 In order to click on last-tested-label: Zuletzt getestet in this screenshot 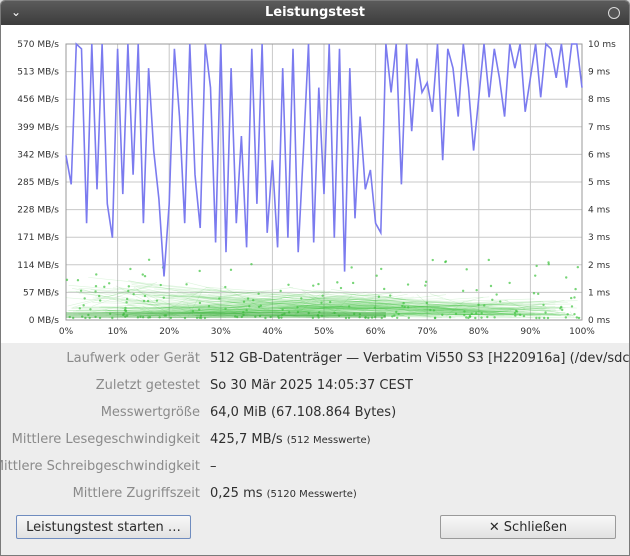, I will do `click(147, 385)`.